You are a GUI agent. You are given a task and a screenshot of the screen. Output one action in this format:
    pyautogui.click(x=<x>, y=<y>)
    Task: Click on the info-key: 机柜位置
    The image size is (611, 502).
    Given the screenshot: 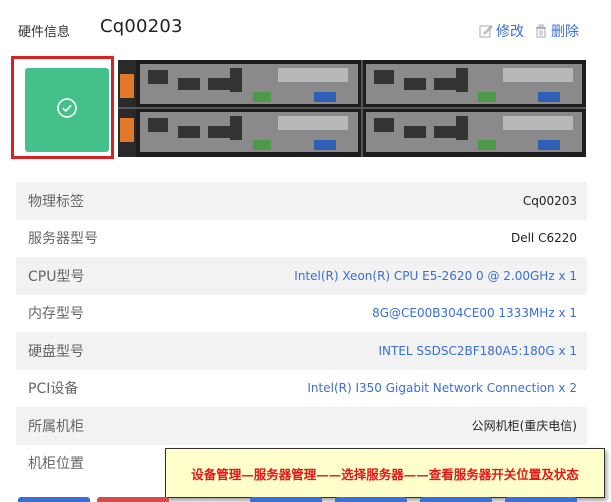 What is the action you would take?
    pyautogui.click(x=56, y=464)
    